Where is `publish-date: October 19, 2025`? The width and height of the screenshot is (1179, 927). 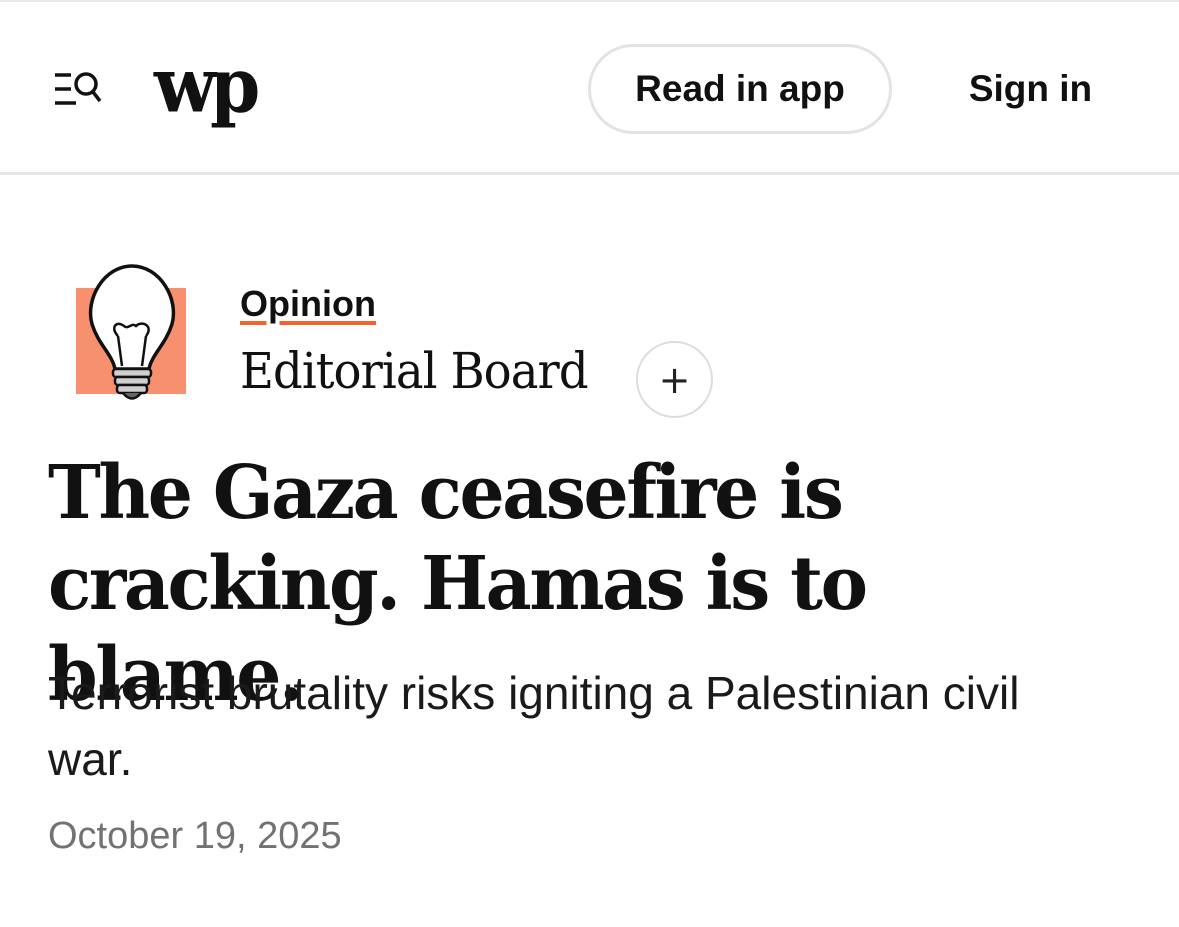 publish-date: October 19, 2025 is located at coordinates (195, 836).